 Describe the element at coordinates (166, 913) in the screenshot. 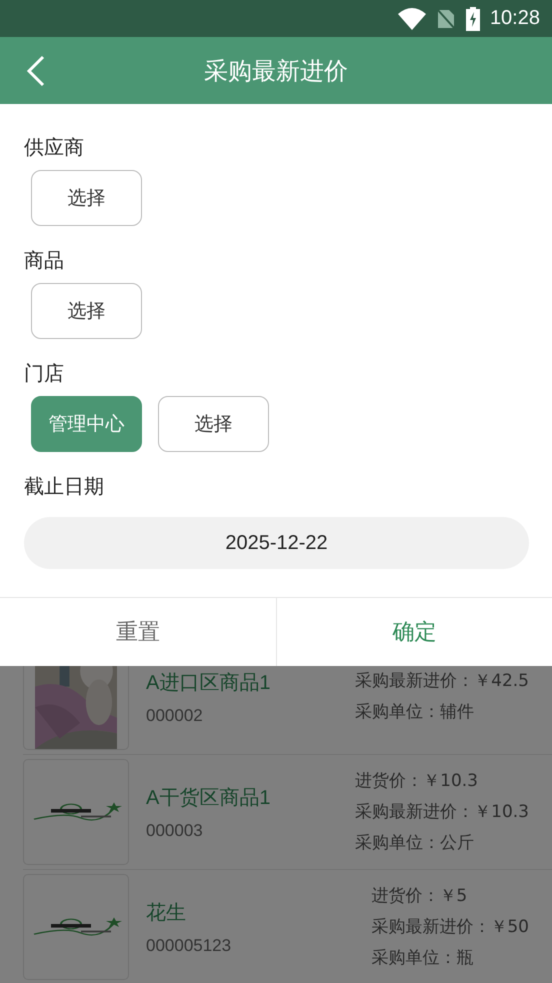

I see `product-name: 花生` at that location.